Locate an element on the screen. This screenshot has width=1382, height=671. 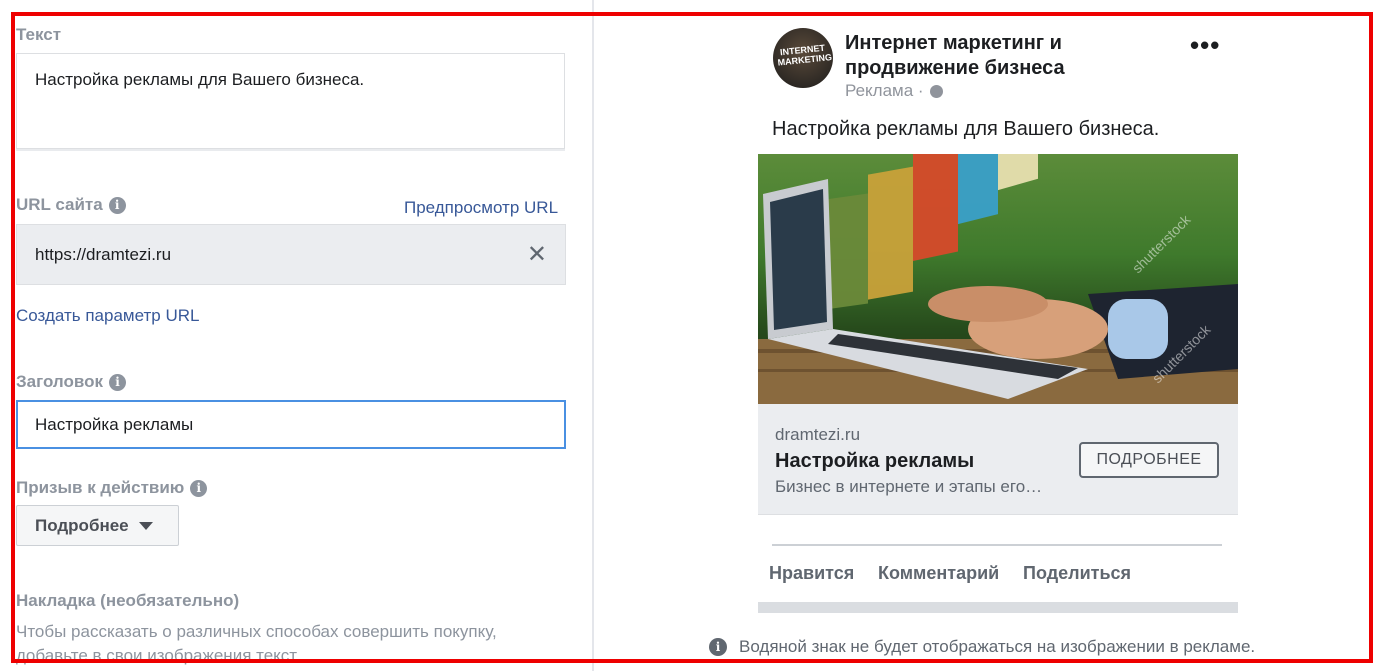
url-label-text: URL сайта is located at coordinates (59, 204).